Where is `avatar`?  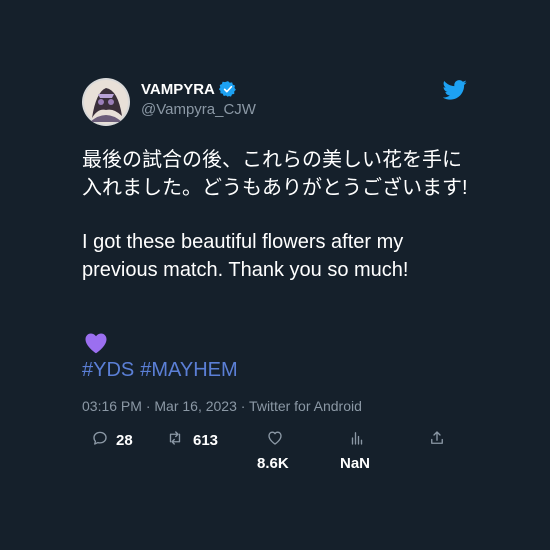 avatar is located at coordinates (106, 102).